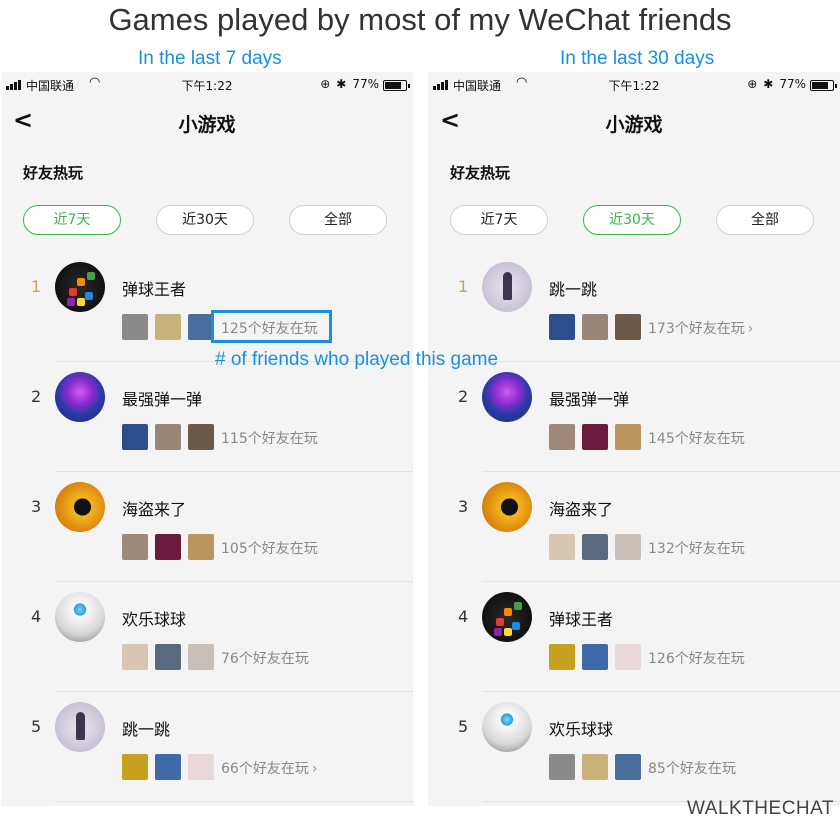 The image size is (840, 824). What do you see at coordinates (269, 438) in the screenshot?
I see `friend-count: 115个好友在玩` at bounding box center [269, 438].